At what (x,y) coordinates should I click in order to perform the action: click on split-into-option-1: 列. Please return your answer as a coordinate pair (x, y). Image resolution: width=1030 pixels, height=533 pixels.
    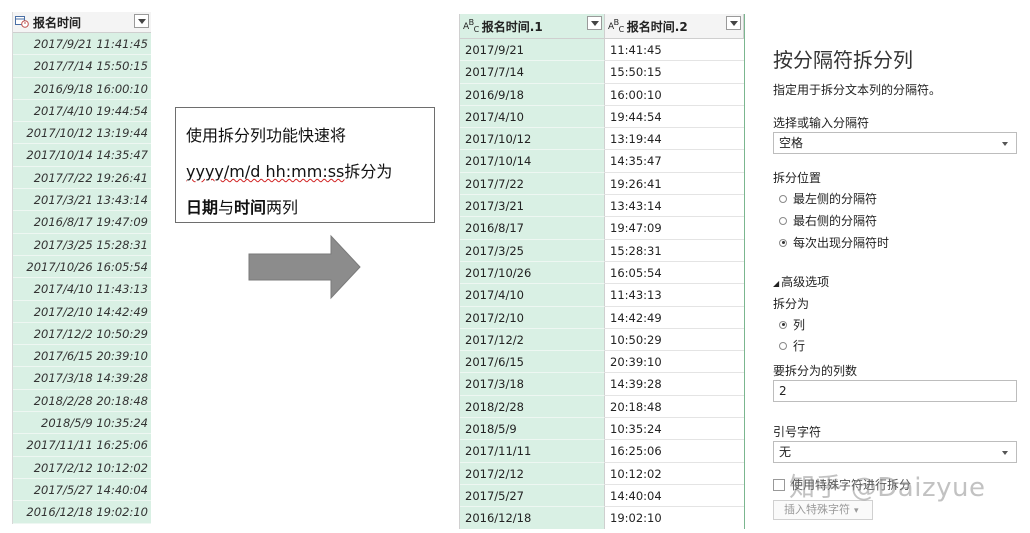
    Looking at the image, I should click on (792, 324).